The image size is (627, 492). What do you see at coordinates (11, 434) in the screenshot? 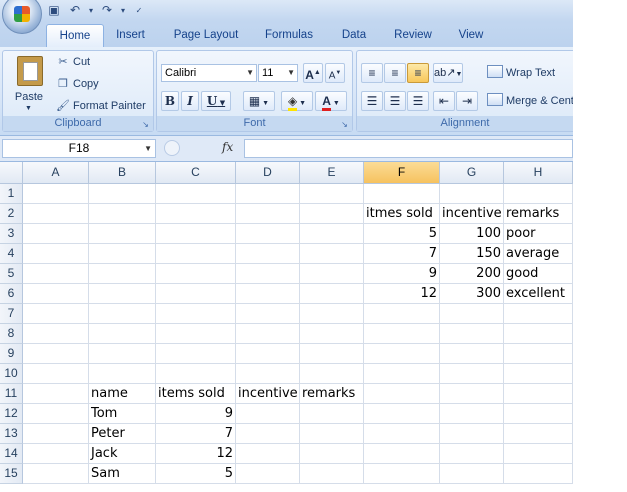
I see `row-header-13: 13` at bounding box center [11, 434].